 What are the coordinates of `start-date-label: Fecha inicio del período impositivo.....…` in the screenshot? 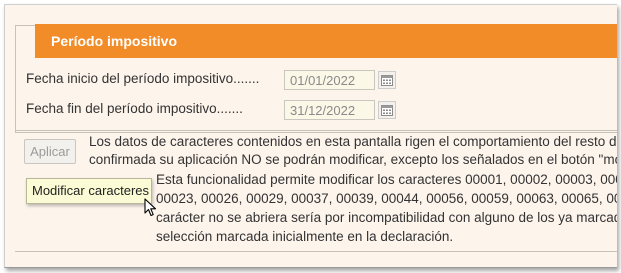 It's located at (143, 78).